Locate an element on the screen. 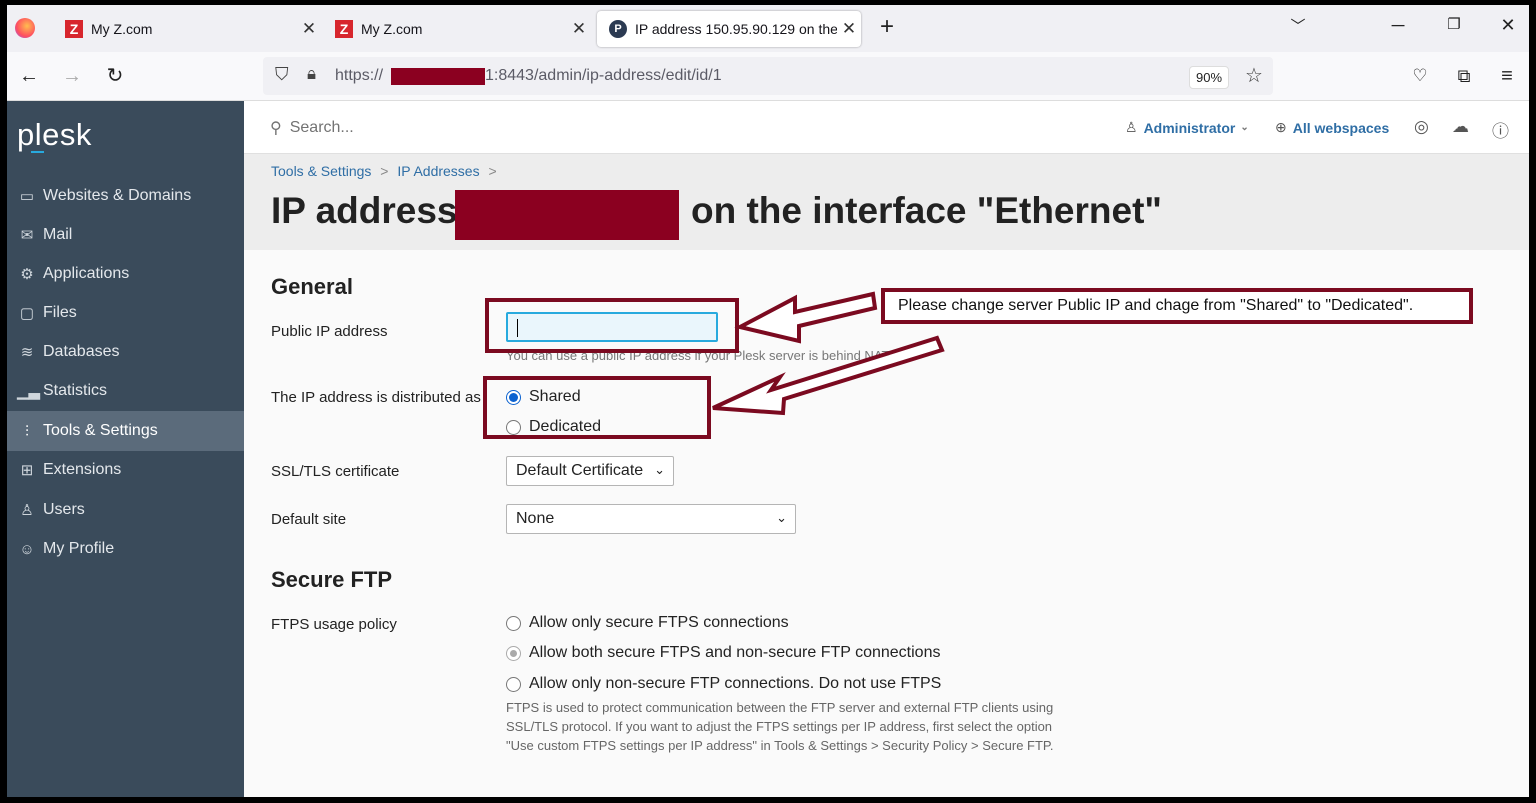 This screenshot has height=803, width=1536. annotation-arrows is located at coordinates (828, 353).